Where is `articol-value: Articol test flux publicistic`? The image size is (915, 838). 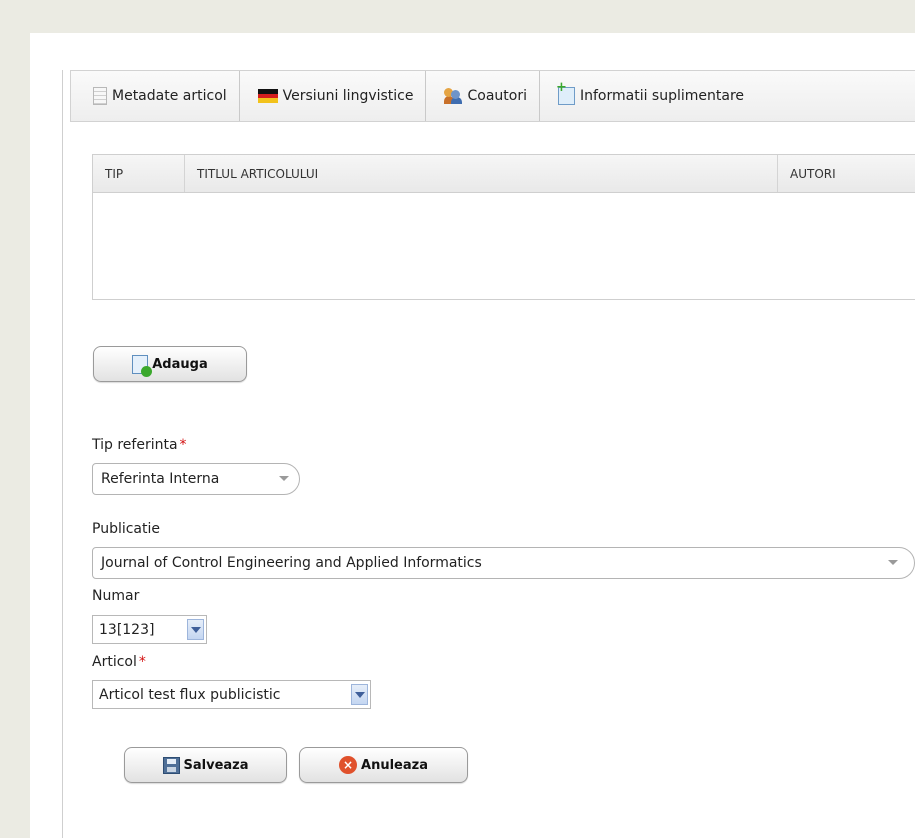 articol-value: Articol test flux publicistic is located at coordinates (190, 694).